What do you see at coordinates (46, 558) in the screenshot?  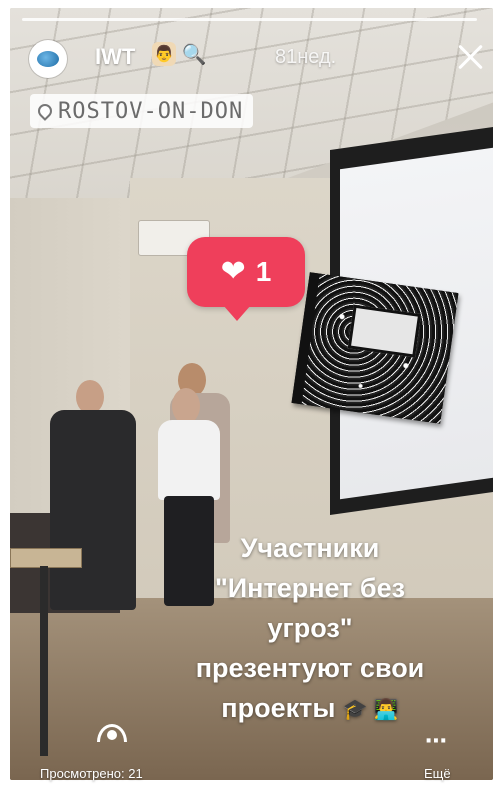 I see `desk-wood-image` at bounding box center [46, 558].